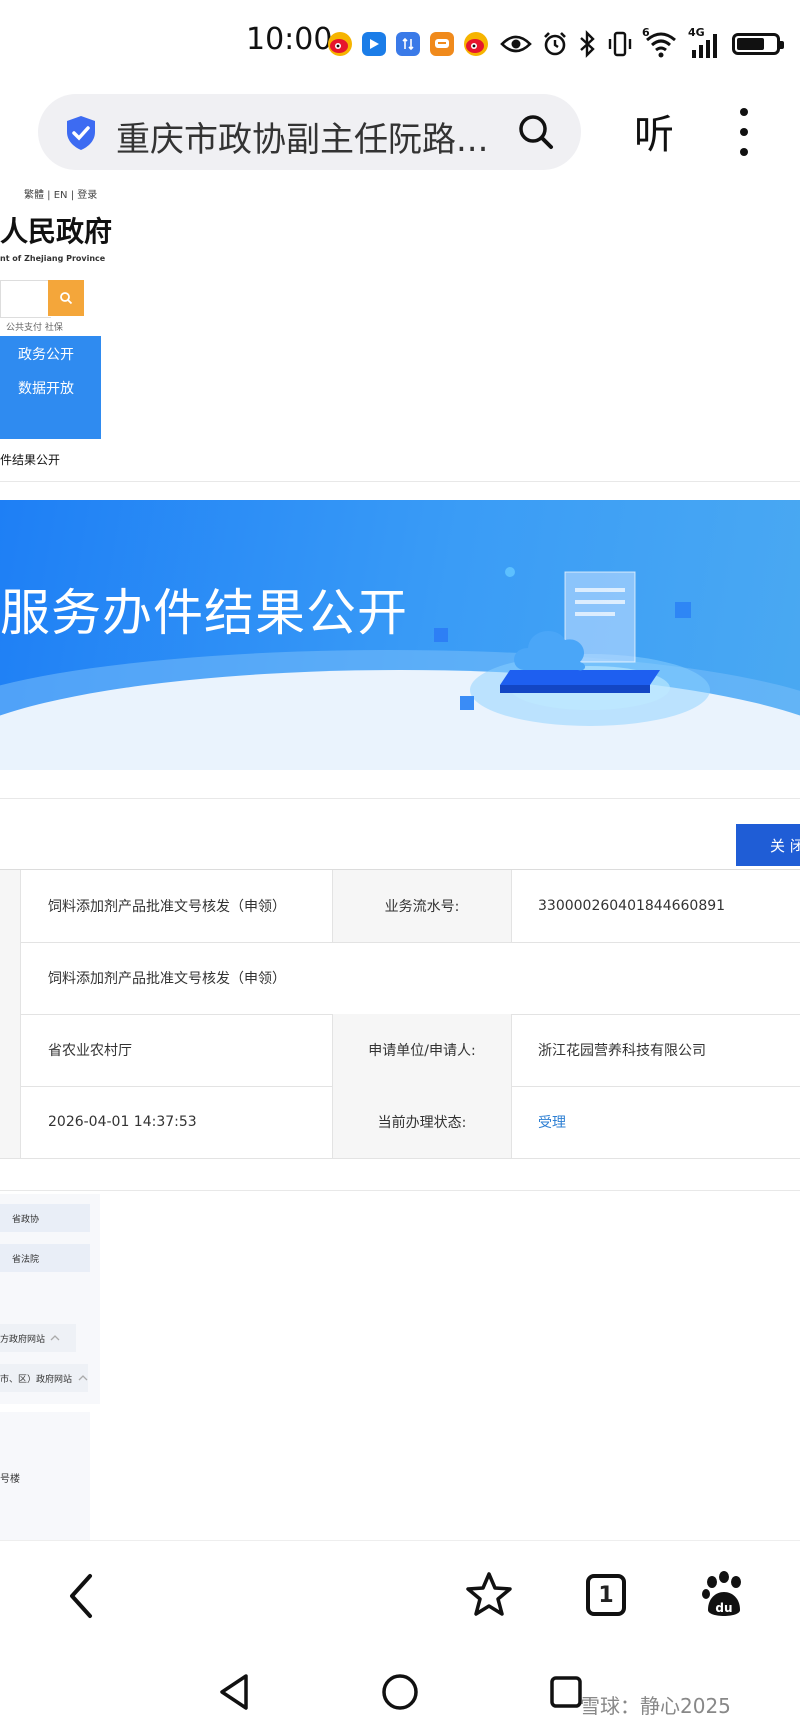 The image size is (800, 1732). I want to click on footer-link-label: 市、区）政府网站, so click(36, 1379).